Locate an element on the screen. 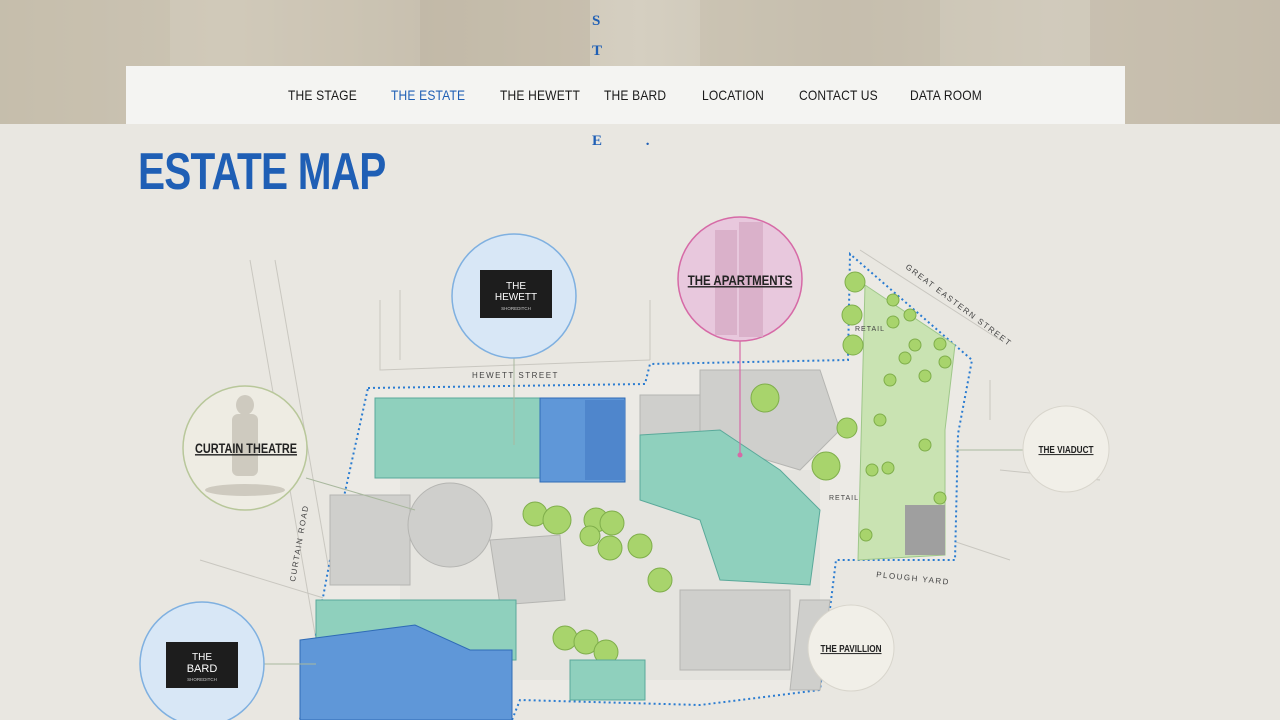 This screenshot has height=720, width=1280. curtain-theatre-label: CURTAIN THEATRE is located at coordinates (246, 449).